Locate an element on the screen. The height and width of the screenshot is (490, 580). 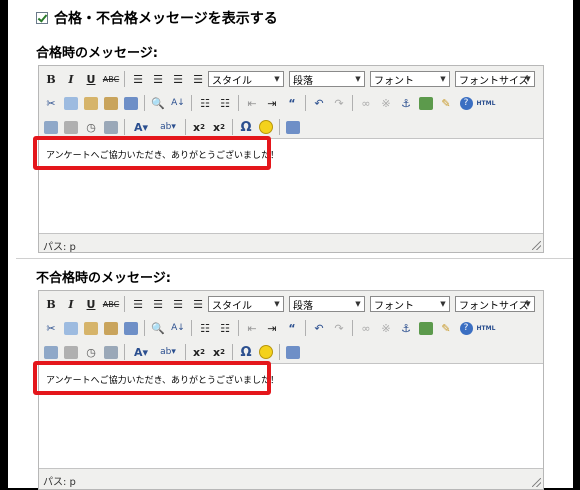
pass-message-title: 合格時のメッセージ: is located at coordinates (97, 53).